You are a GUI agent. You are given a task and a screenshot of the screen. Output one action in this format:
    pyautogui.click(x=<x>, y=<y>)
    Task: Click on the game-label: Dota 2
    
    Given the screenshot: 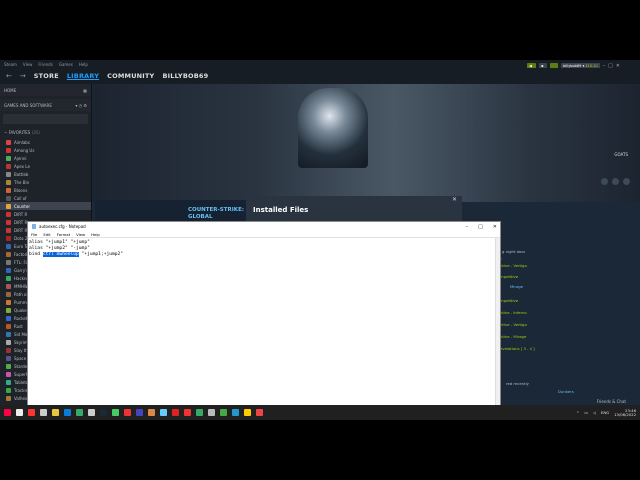 What is the action you would take?
    pyautogui.click(x=21, y=238)
    